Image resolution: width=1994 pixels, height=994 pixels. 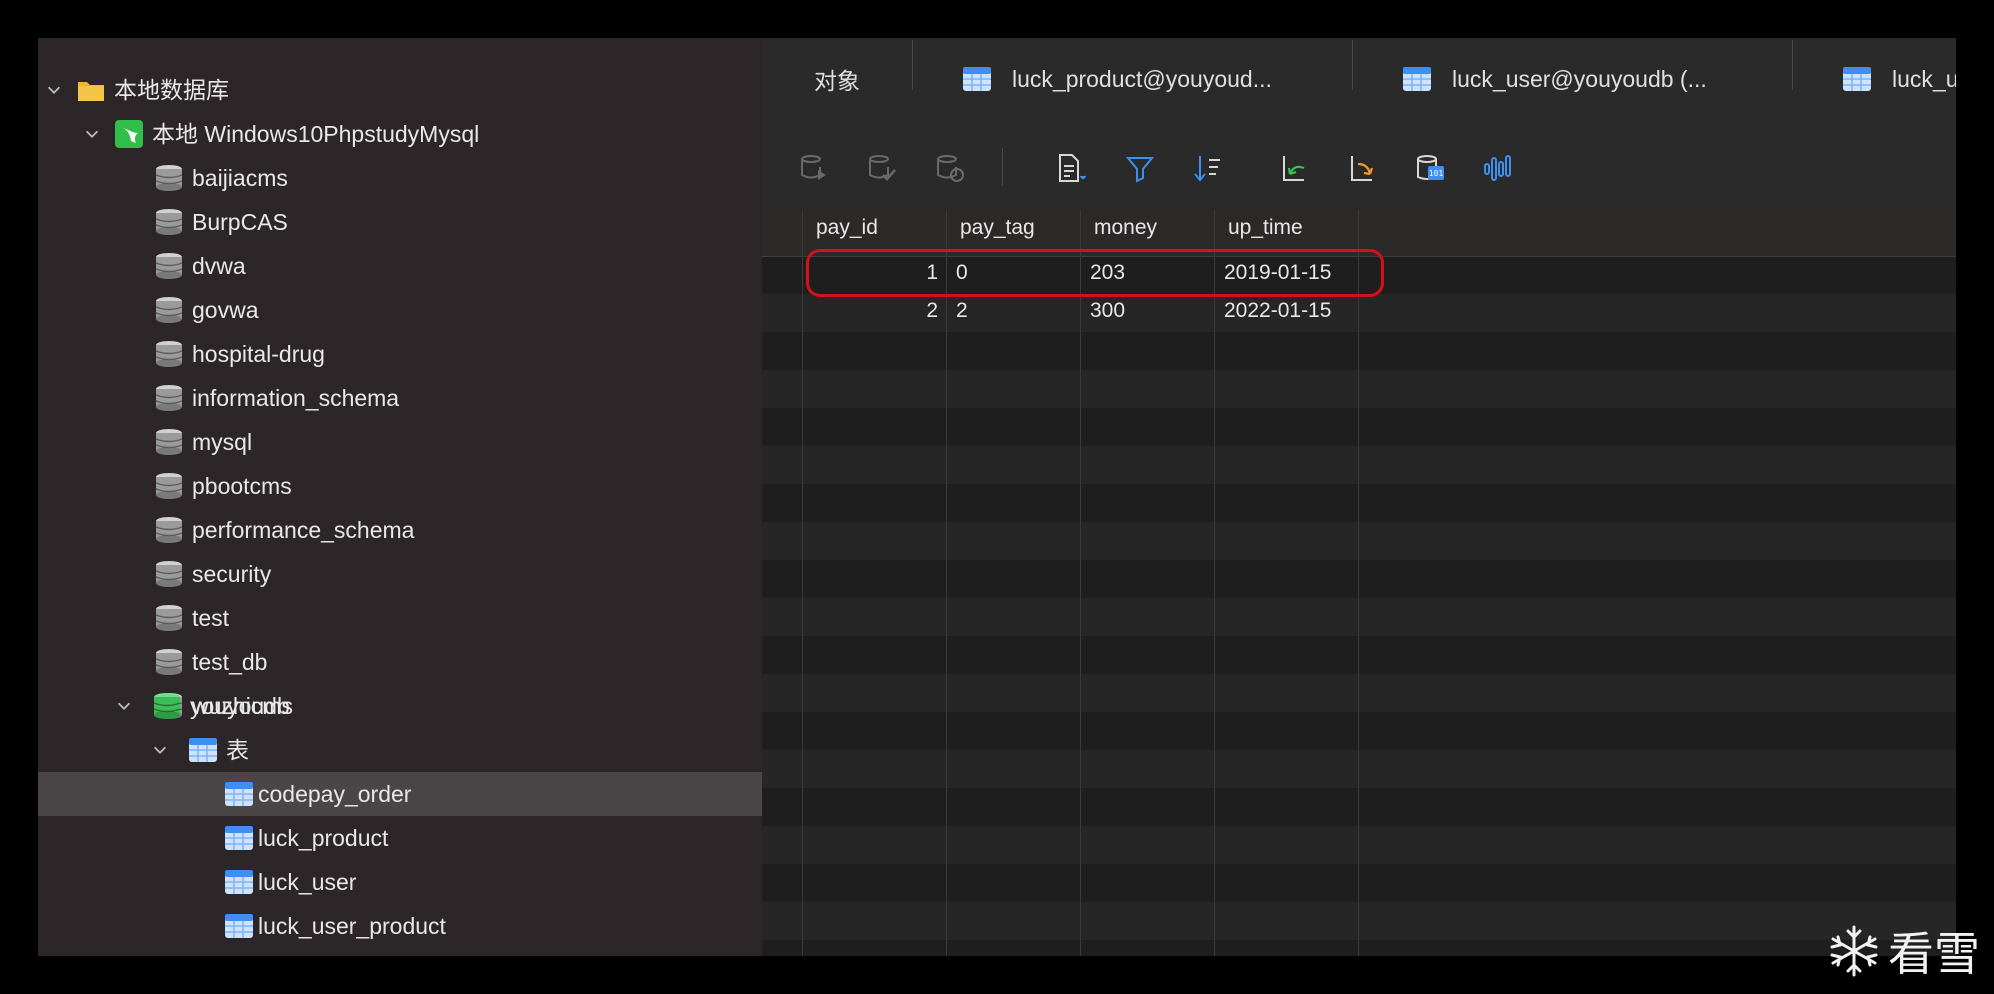 I want to click on database-label: BurpCAS, so click(x=240, y=222).